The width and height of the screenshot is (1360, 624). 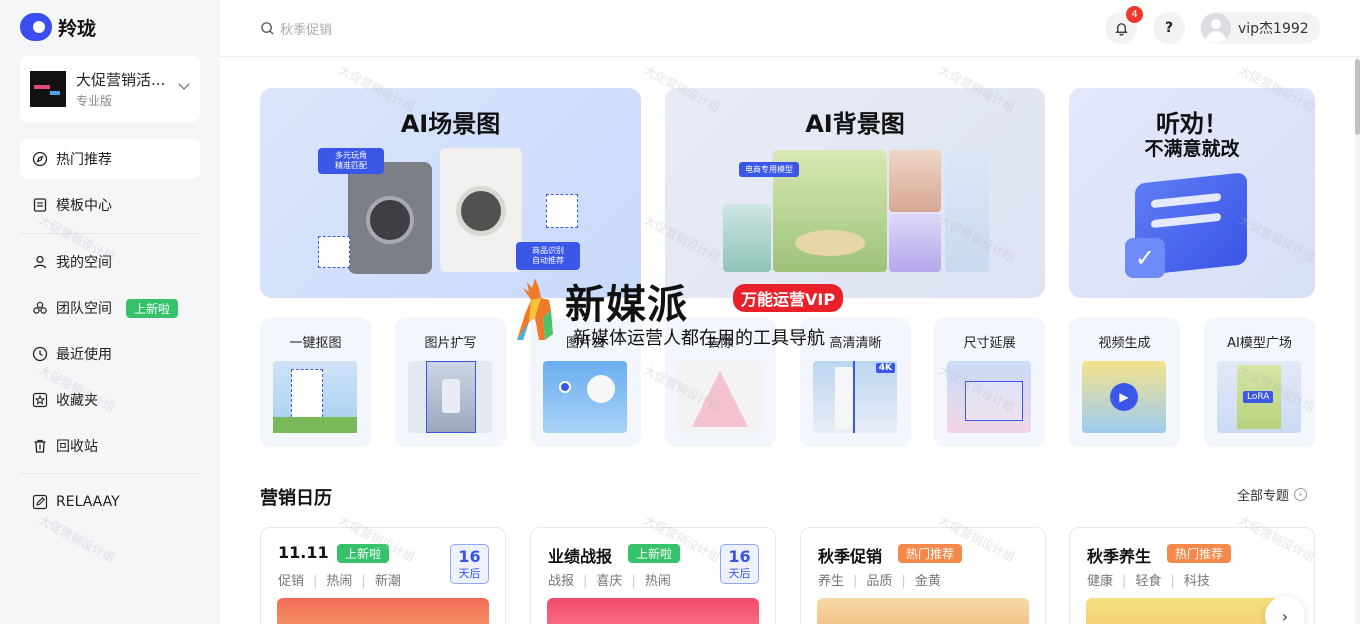 I want to click on sidebar-item-templates: 模板中心, so click(x=110, y=205).